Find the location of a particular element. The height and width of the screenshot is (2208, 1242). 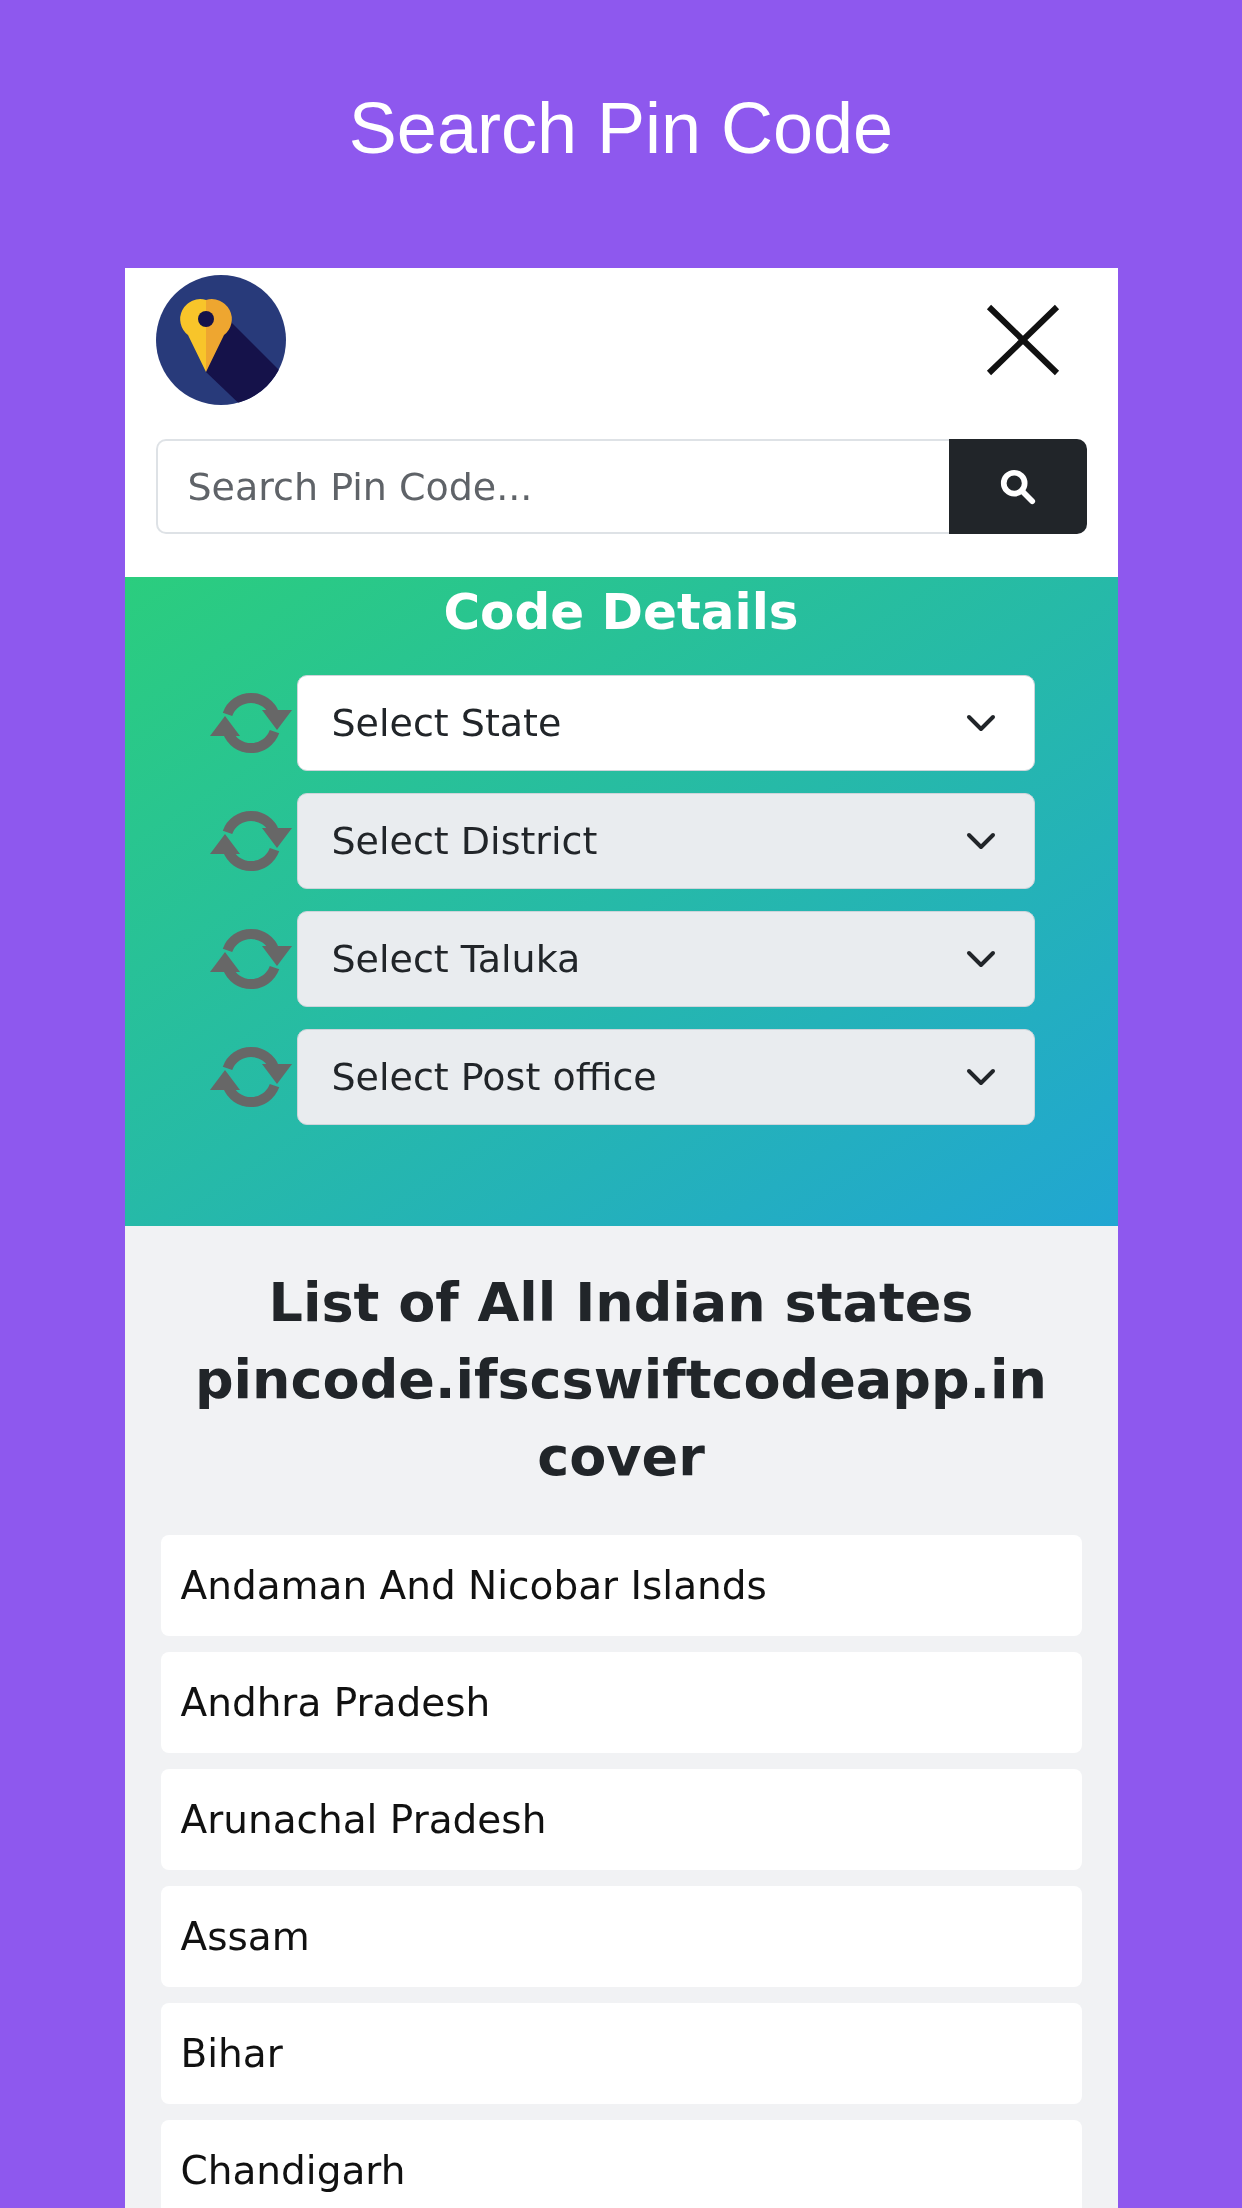

close-button is located at coordinates (1022, 340).